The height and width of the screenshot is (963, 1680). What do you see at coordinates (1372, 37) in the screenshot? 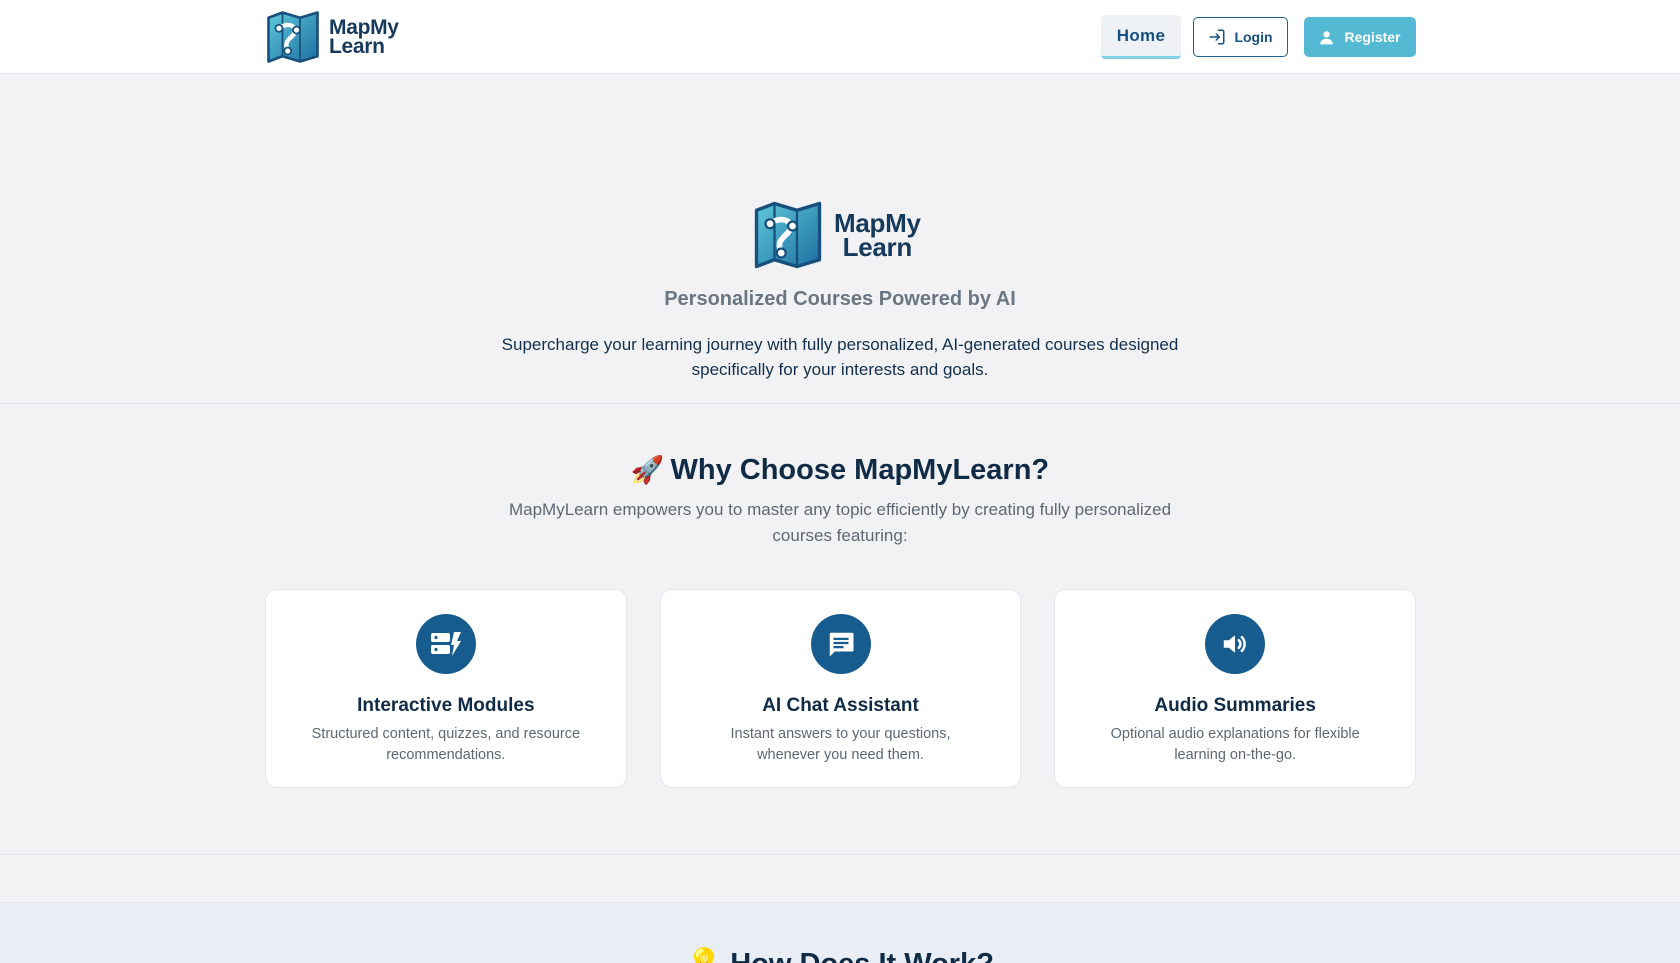
I see `register-label: Register` at bounding box center [1372, 37].